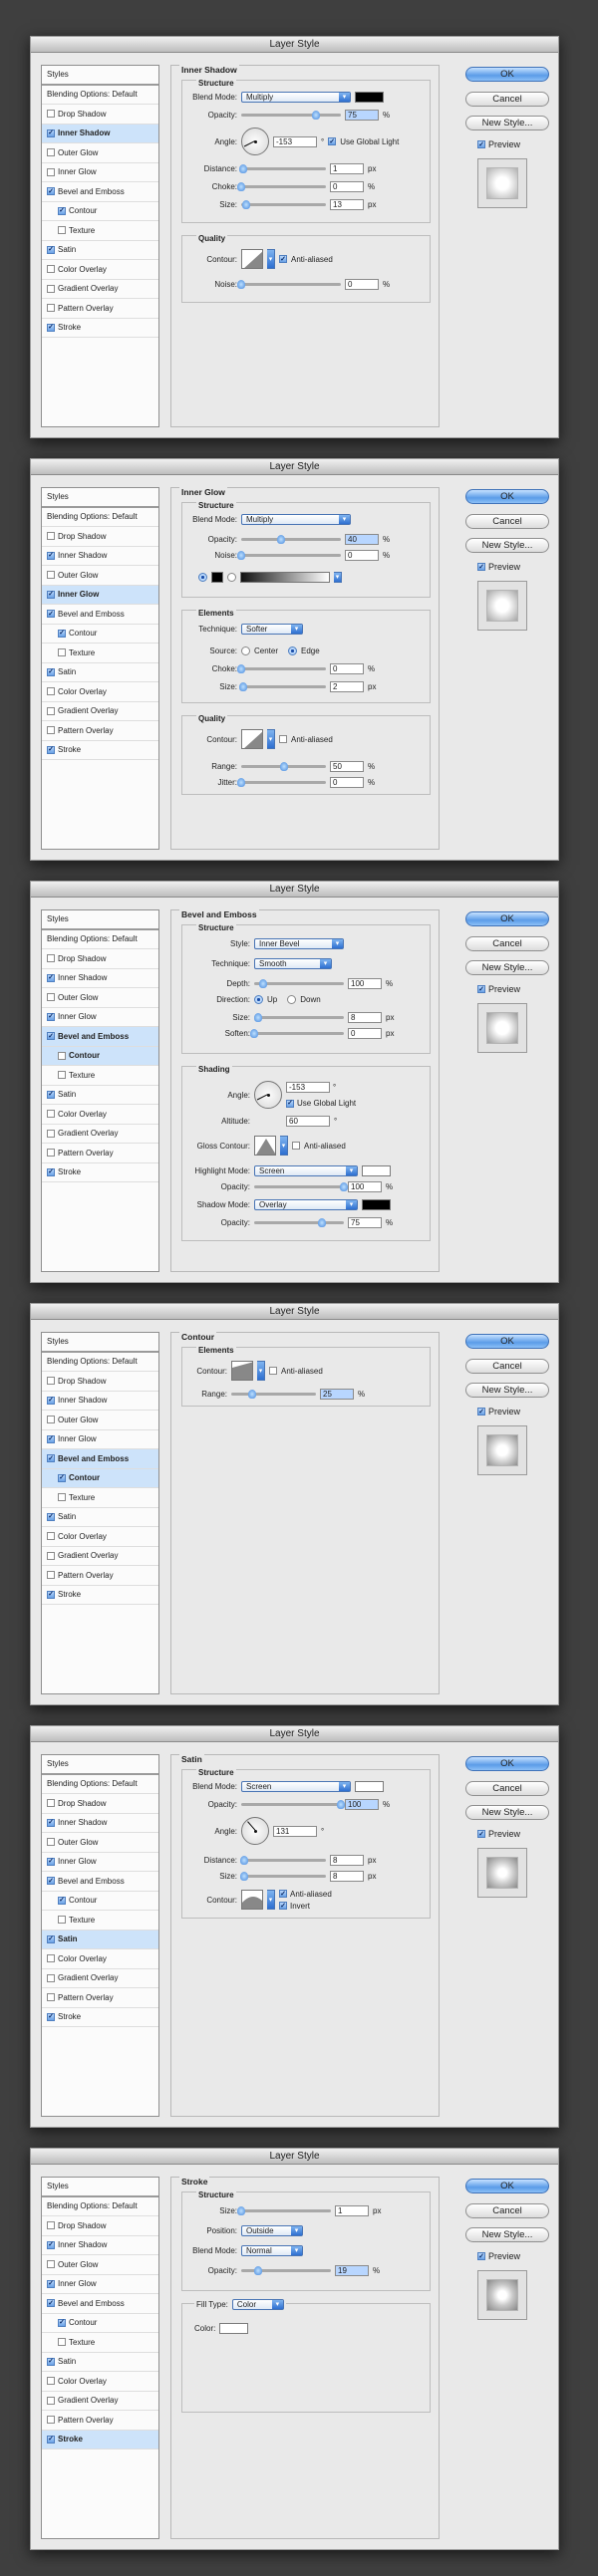 This screenshot has width=598, height=2576. Describe the element at coordinates (100, 1420) in the screenshot. I see `sidebar-item-outer-glow: Outer Glow` at that location.